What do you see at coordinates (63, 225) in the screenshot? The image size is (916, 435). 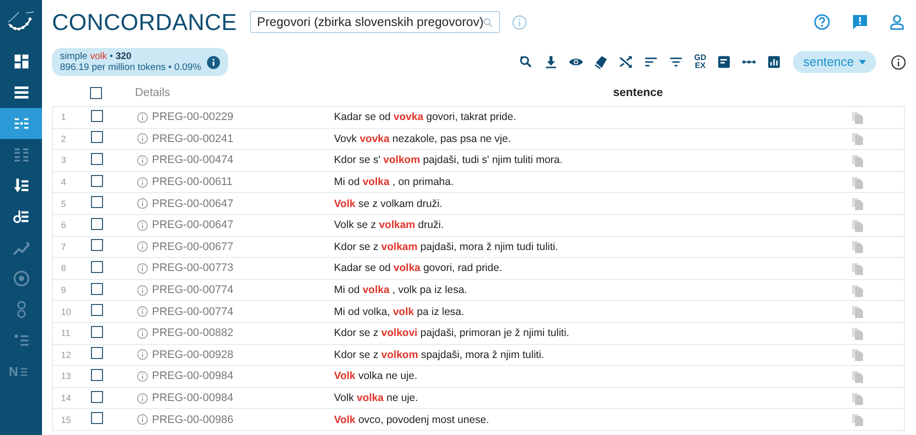 I see `row-number: 6` at bounding box center [63, 225].